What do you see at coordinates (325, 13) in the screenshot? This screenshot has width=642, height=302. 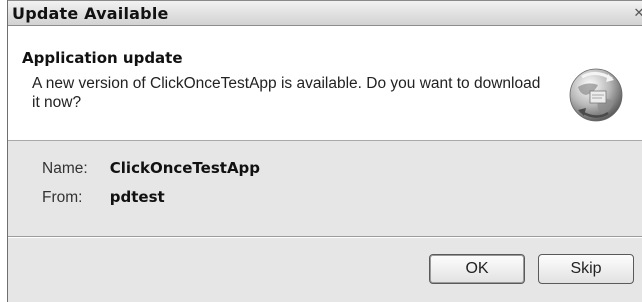 I see `title-bar: Update Available ✕` at bounding box center [325, 13].